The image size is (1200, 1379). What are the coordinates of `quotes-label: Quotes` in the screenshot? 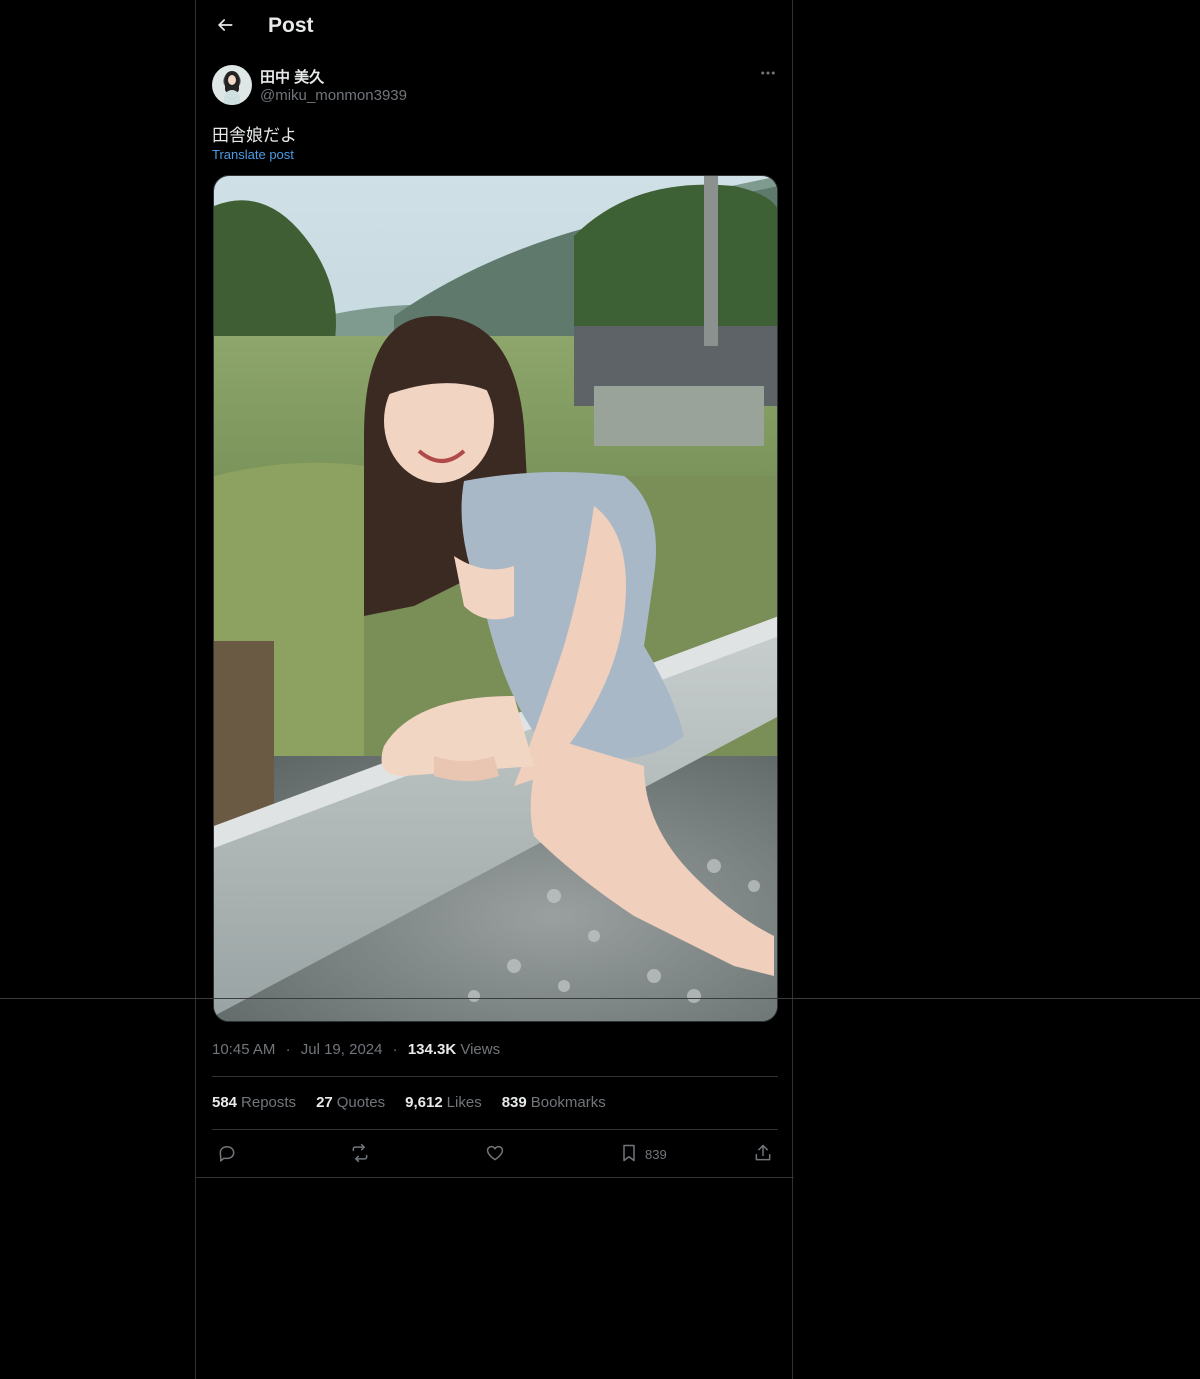 It's located at (361, 1102).